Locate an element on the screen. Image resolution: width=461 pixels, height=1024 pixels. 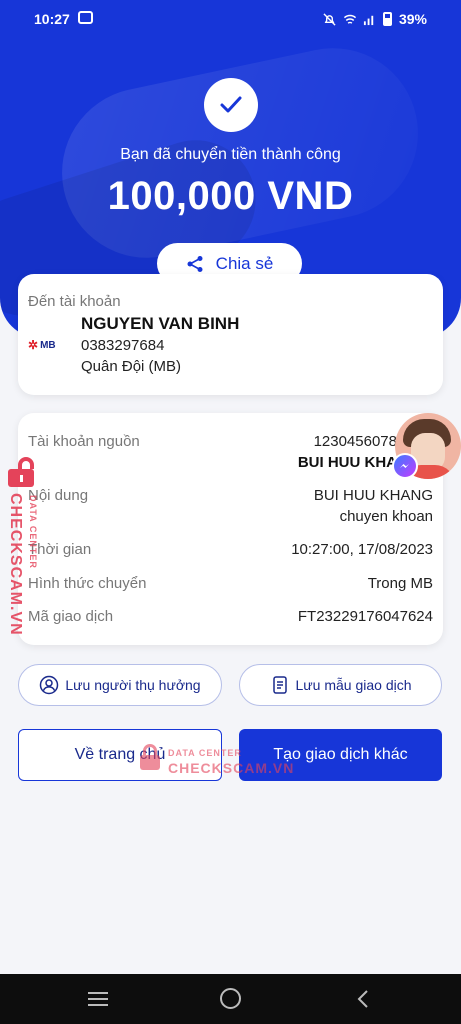
watermark-side: CHECKSCAM.VN DATA CENTER is located at coordinates (27, 555).